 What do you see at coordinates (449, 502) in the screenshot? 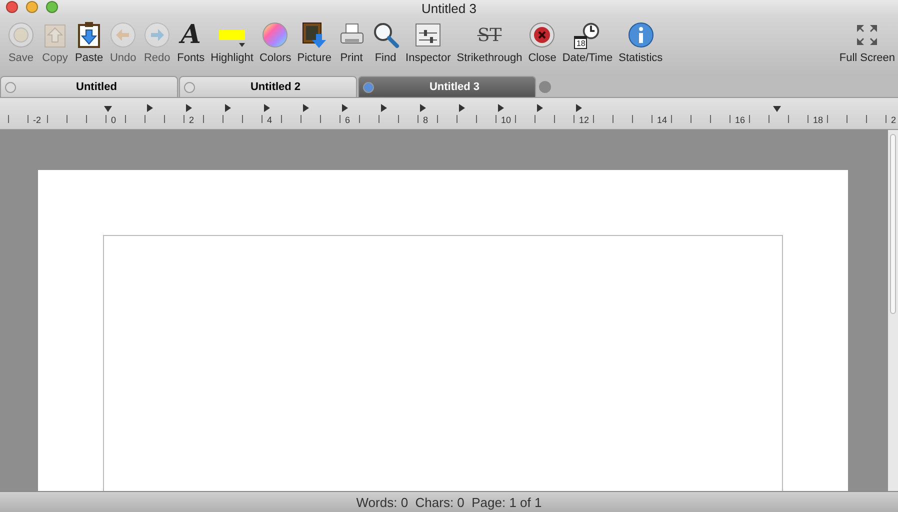
I see `status-text: Words: 0 Chars: 0 Page: 1 of 1` at bounding box center [449, 502].